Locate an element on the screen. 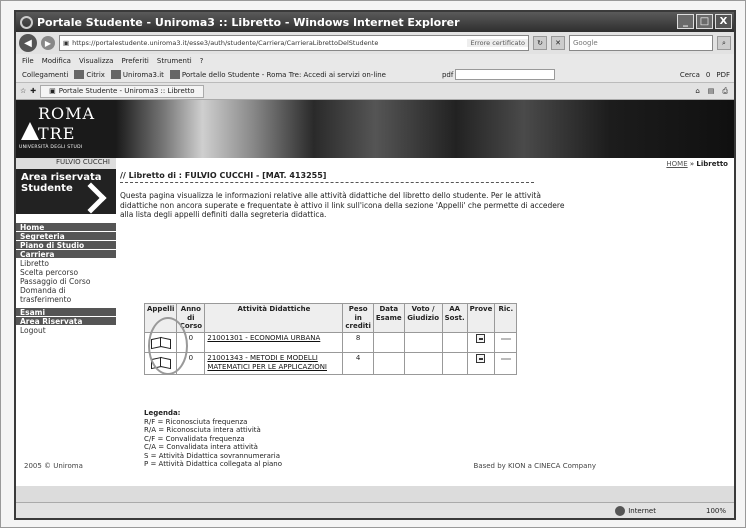  menu-help: ? is located at coordinates (202, 61).